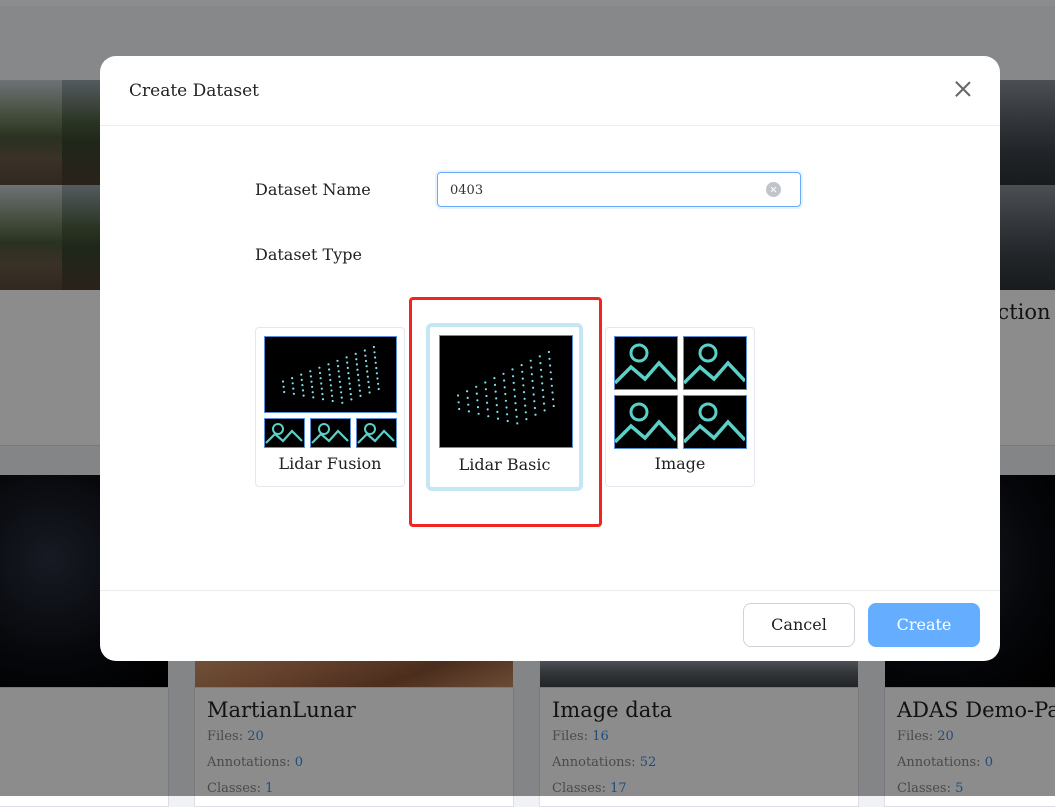  I want to click on point-cloud-icon, so click(330, 374).